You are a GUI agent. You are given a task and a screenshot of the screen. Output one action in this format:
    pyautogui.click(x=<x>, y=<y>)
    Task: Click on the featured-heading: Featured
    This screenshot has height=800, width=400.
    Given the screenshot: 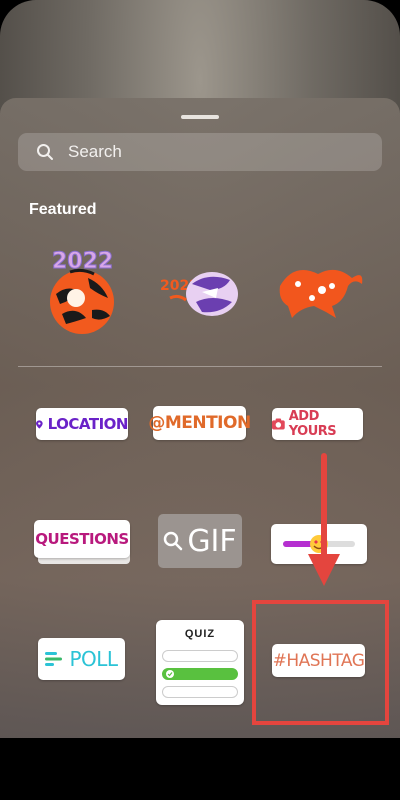 What is the action you would take?
    pyautogui.click(x=63, y=209)
    